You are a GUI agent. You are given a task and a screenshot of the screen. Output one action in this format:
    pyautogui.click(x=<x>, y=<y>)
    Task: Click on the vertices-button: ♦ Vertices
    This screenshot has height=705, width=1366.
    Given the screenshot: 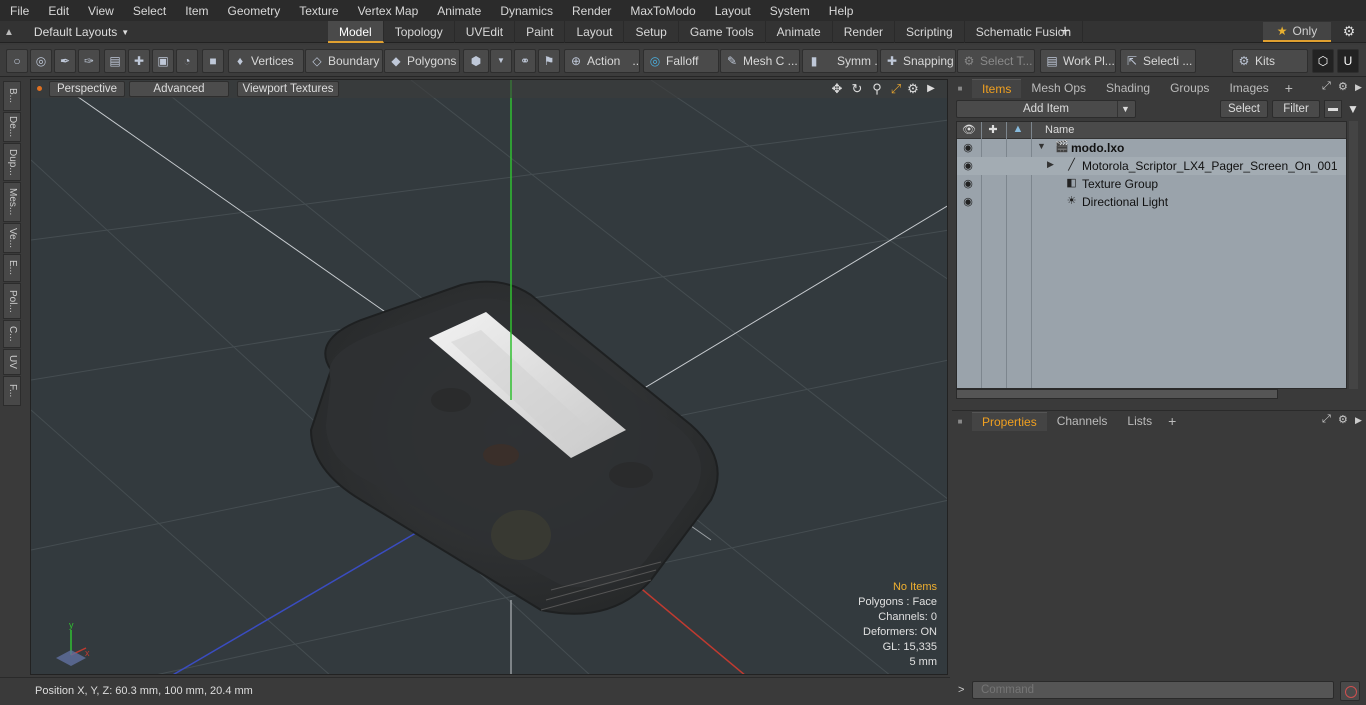 What is the action you would take?
    pyautogui.click(x=266, y=61)
    